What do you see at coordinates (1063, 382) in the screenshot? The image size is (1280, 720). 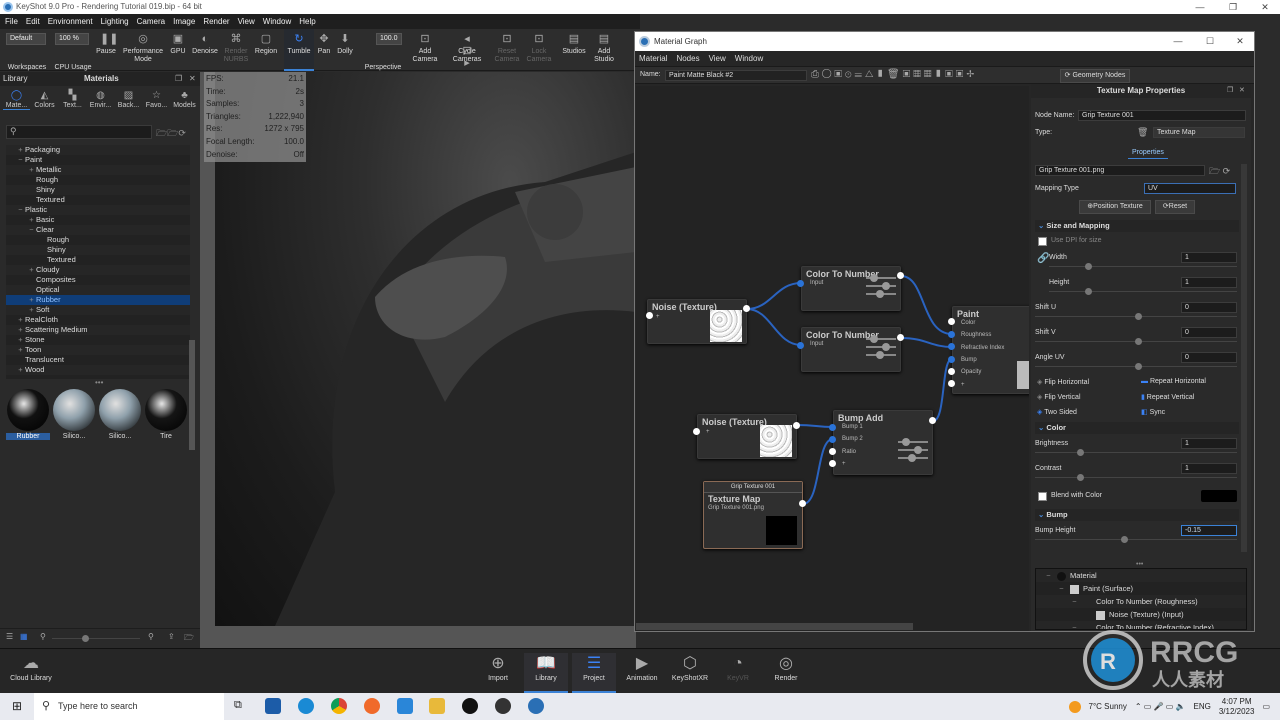 I see `flip-horizontal-option: ◈ Flip Horizontal` at bounding box center [1063, 382].